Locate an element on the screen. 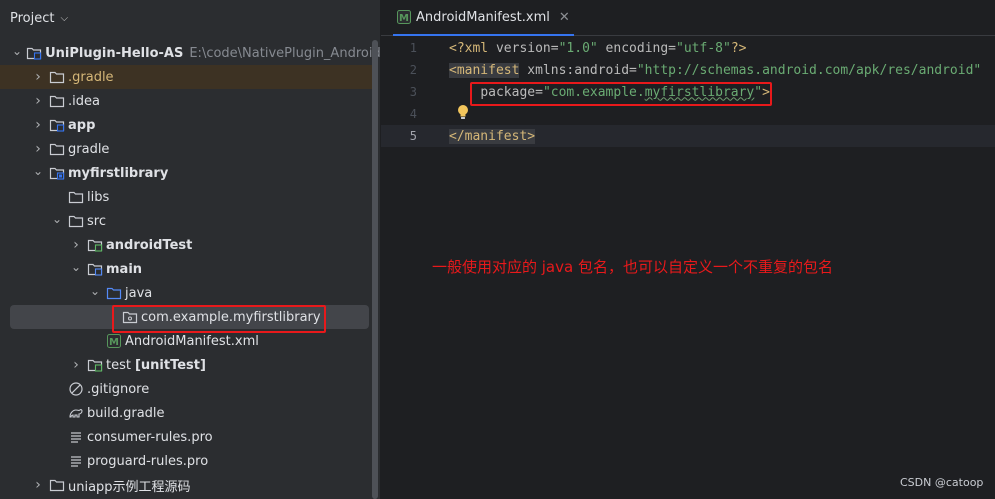 The height and width of the screenshot is (499, 995). code-text: <?xml version="1.0" encoding="utf-8"?> is located at coordinates (598, 48).